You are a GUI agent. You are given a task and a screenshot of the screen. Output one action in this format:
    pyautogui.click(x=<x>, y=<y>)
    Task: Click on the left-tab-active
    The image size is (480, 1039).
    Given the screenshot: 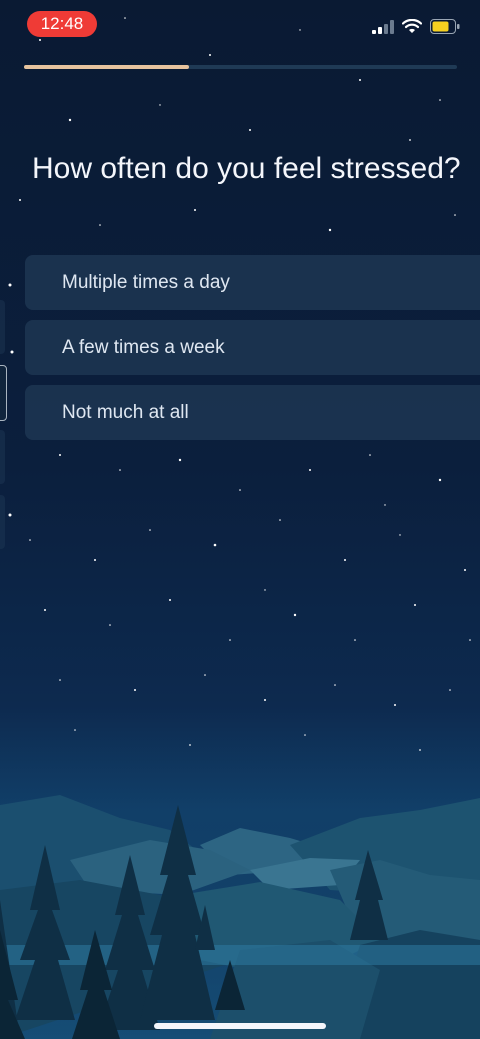 What is the action you would take?
    pyautogui.click(x=3, y=393)
    